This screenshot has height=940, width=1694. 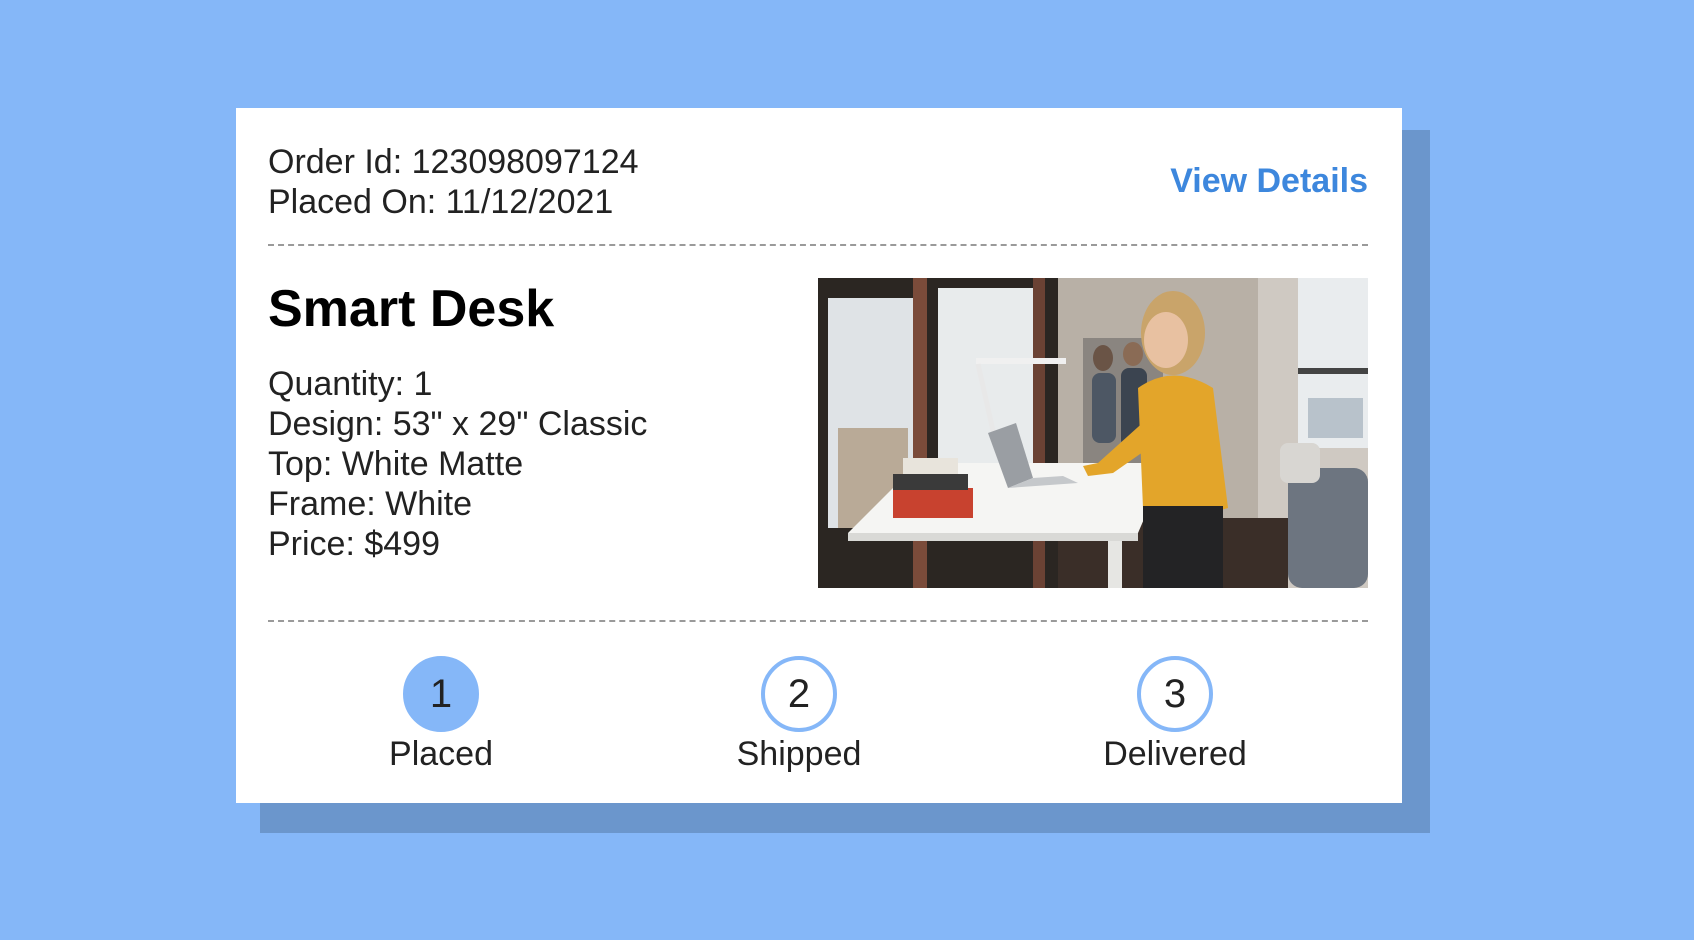 I want to click on product-name: Smart Desk, so click(x=411, y=309).